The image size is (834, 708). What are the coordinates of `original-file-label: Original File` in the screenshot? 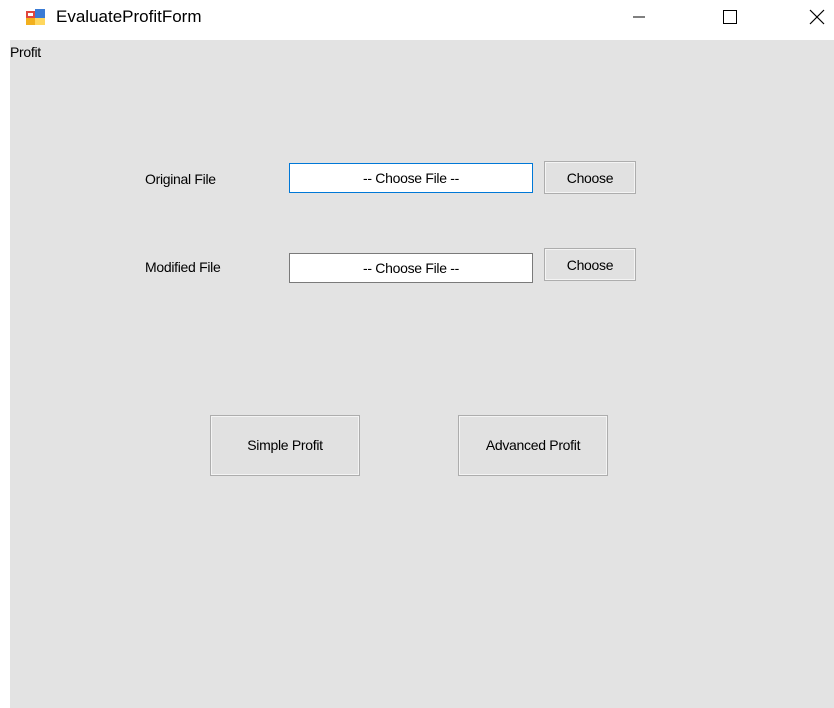 It's located at (180, 179).